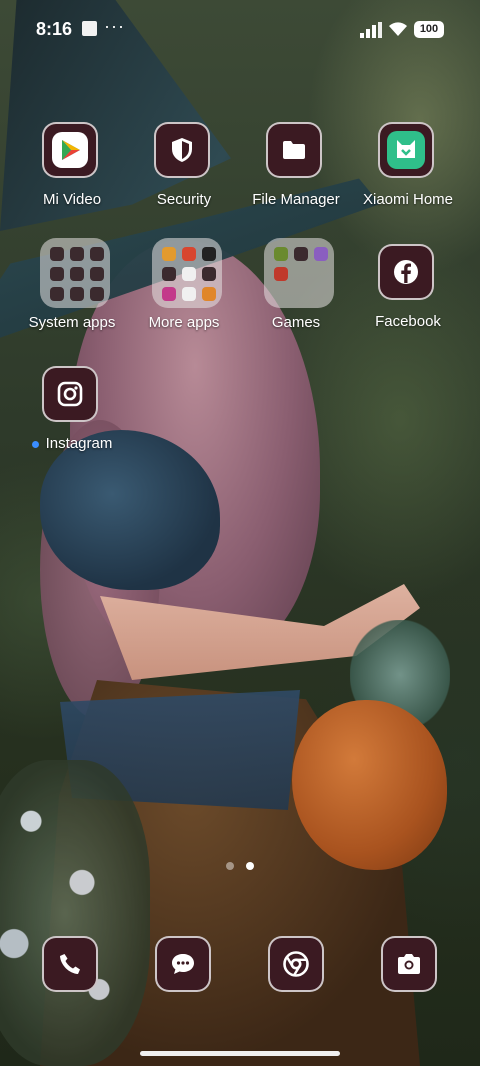 This screenshot has width=480, height=1066. I want to click on status-bar: 8:16 ··· 100, so click(240, 30).